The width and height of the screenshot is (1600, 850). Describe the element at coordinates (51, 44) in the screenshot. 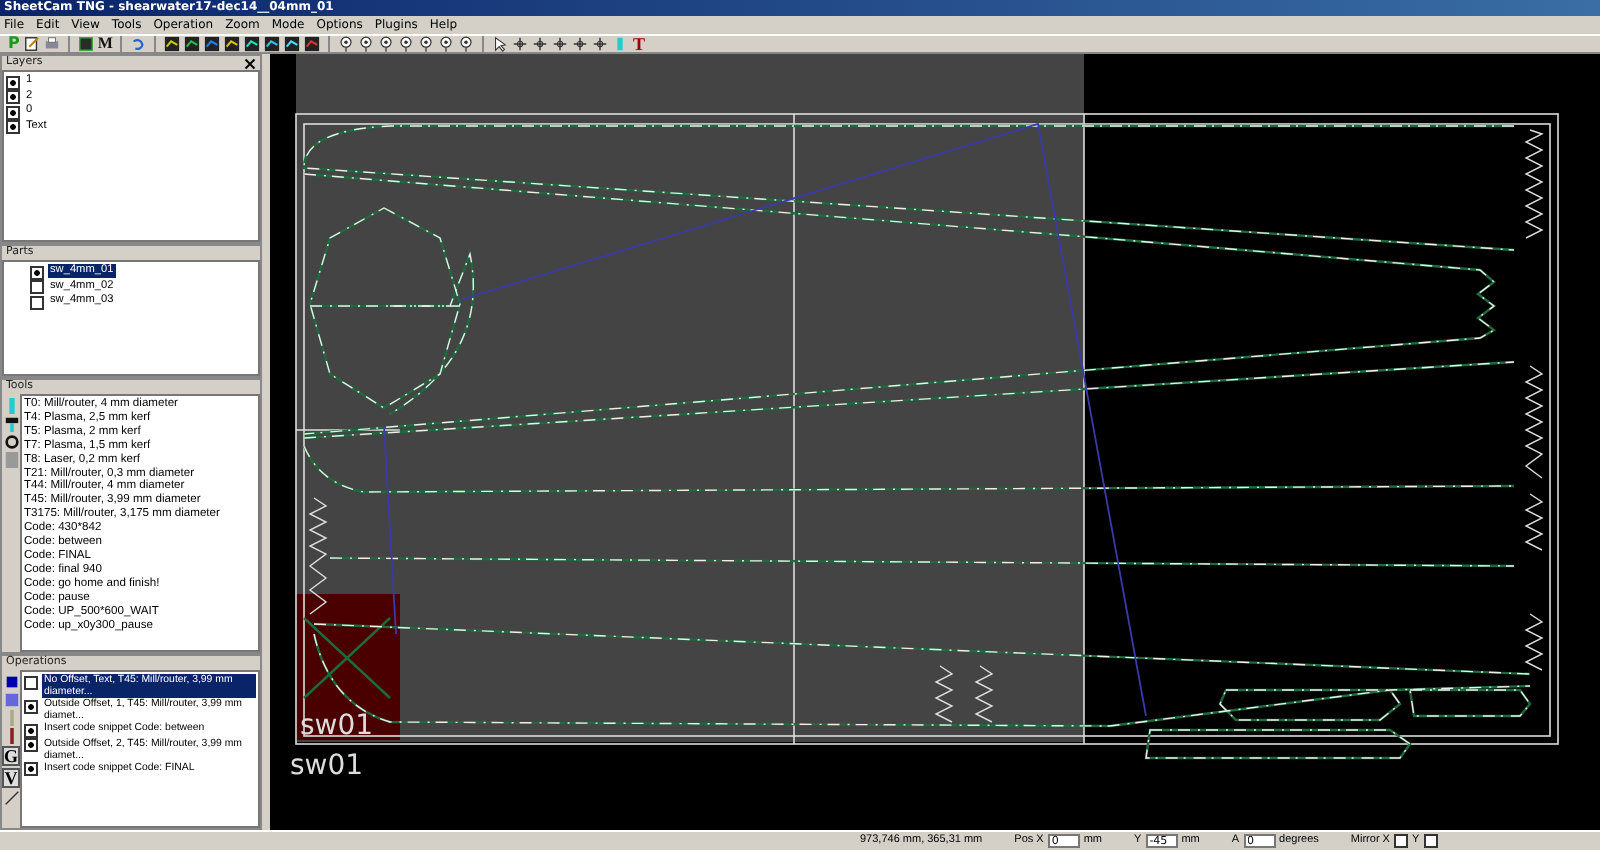

I see `printer-icon` at that location.